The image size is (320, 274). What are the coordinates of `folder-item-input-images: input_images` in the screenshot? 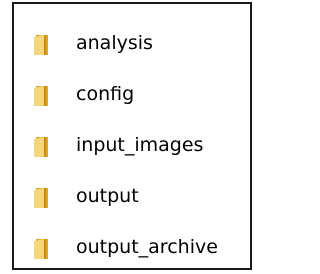 It's located at (132, 146).